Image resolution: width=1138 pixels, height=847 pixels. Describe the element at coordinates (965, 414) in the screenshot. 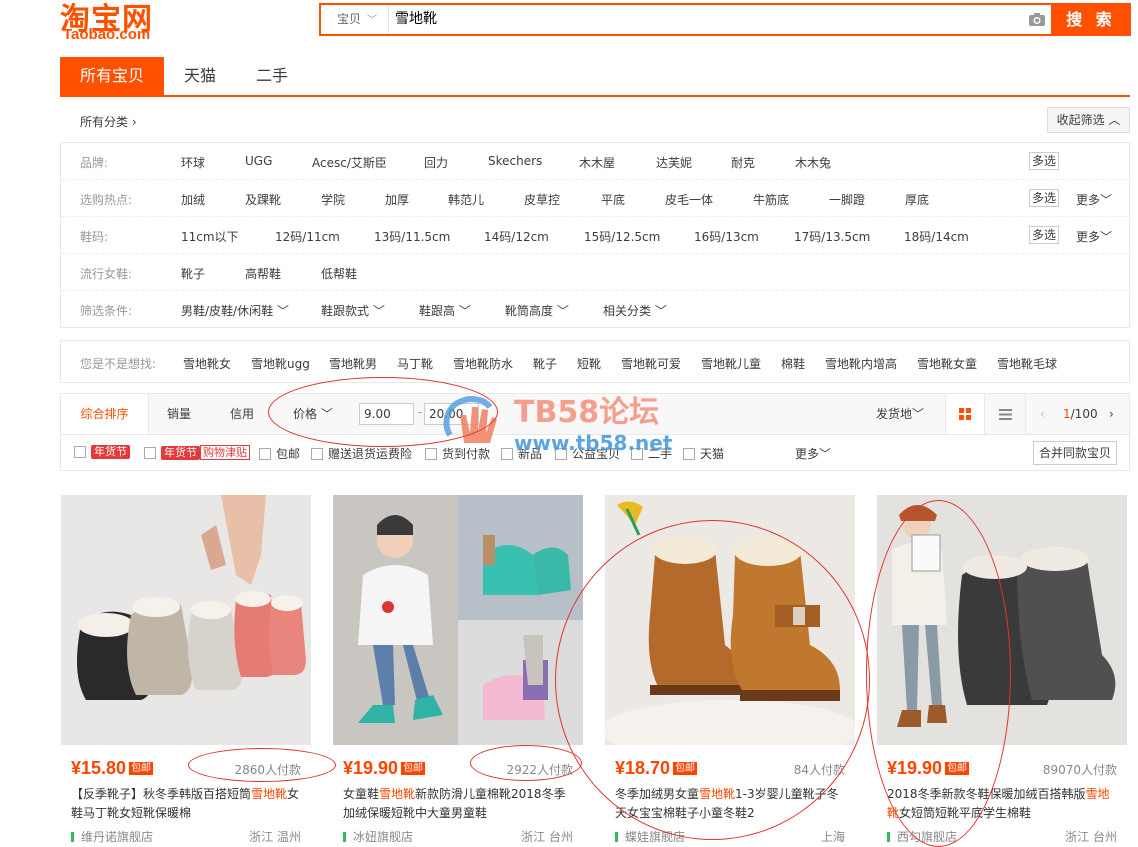

I see `grid-view-icon` at that location.